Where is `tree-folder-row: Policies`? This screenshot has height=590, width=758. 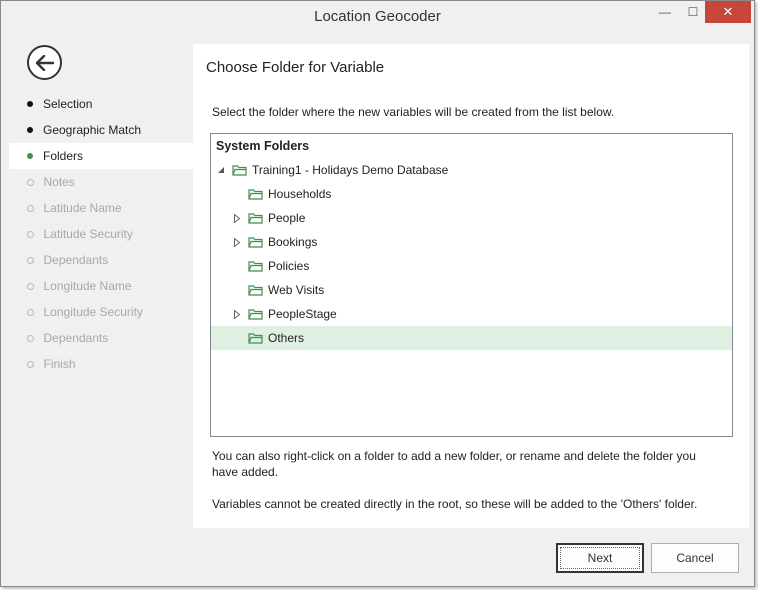 tree-folder-row: Policies is located at coordinates (471, 266).